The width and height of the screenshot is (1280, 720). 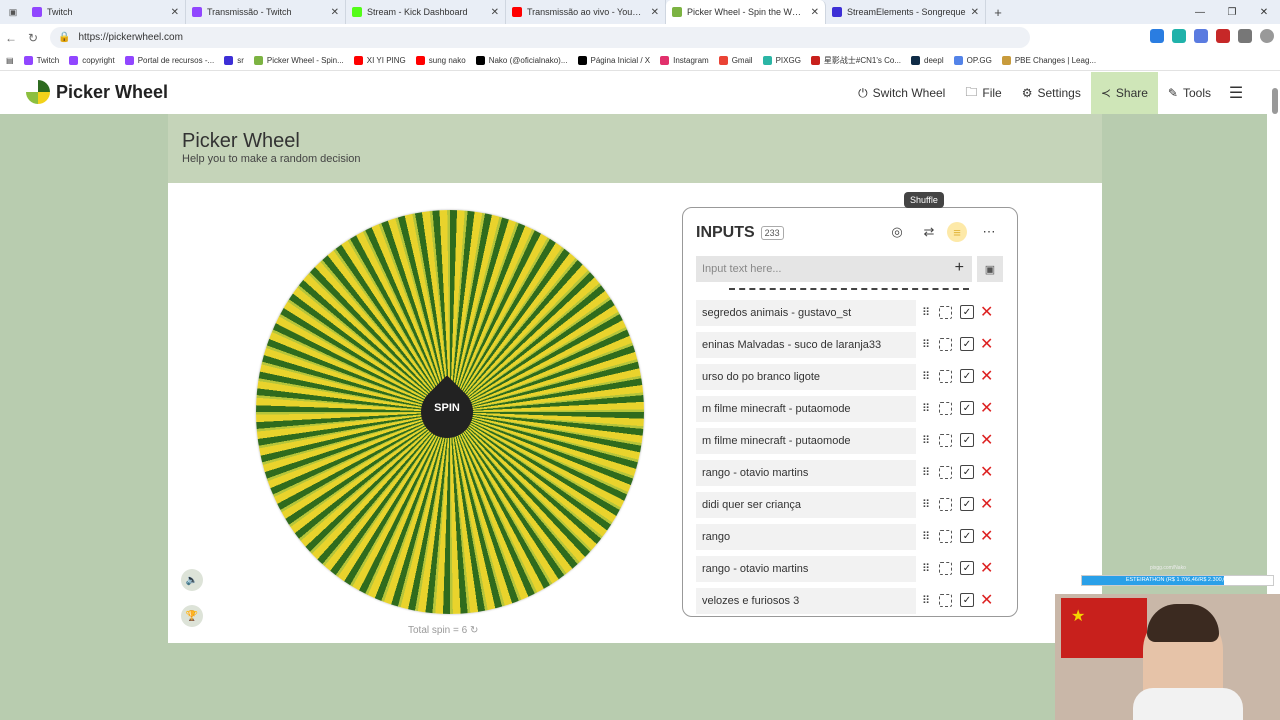 What do you see at coordinates (426, 12) in the screenshot?
I see `browser-tab: Stream - Kick Dashboard ✕` at bounding box center [426, 12].